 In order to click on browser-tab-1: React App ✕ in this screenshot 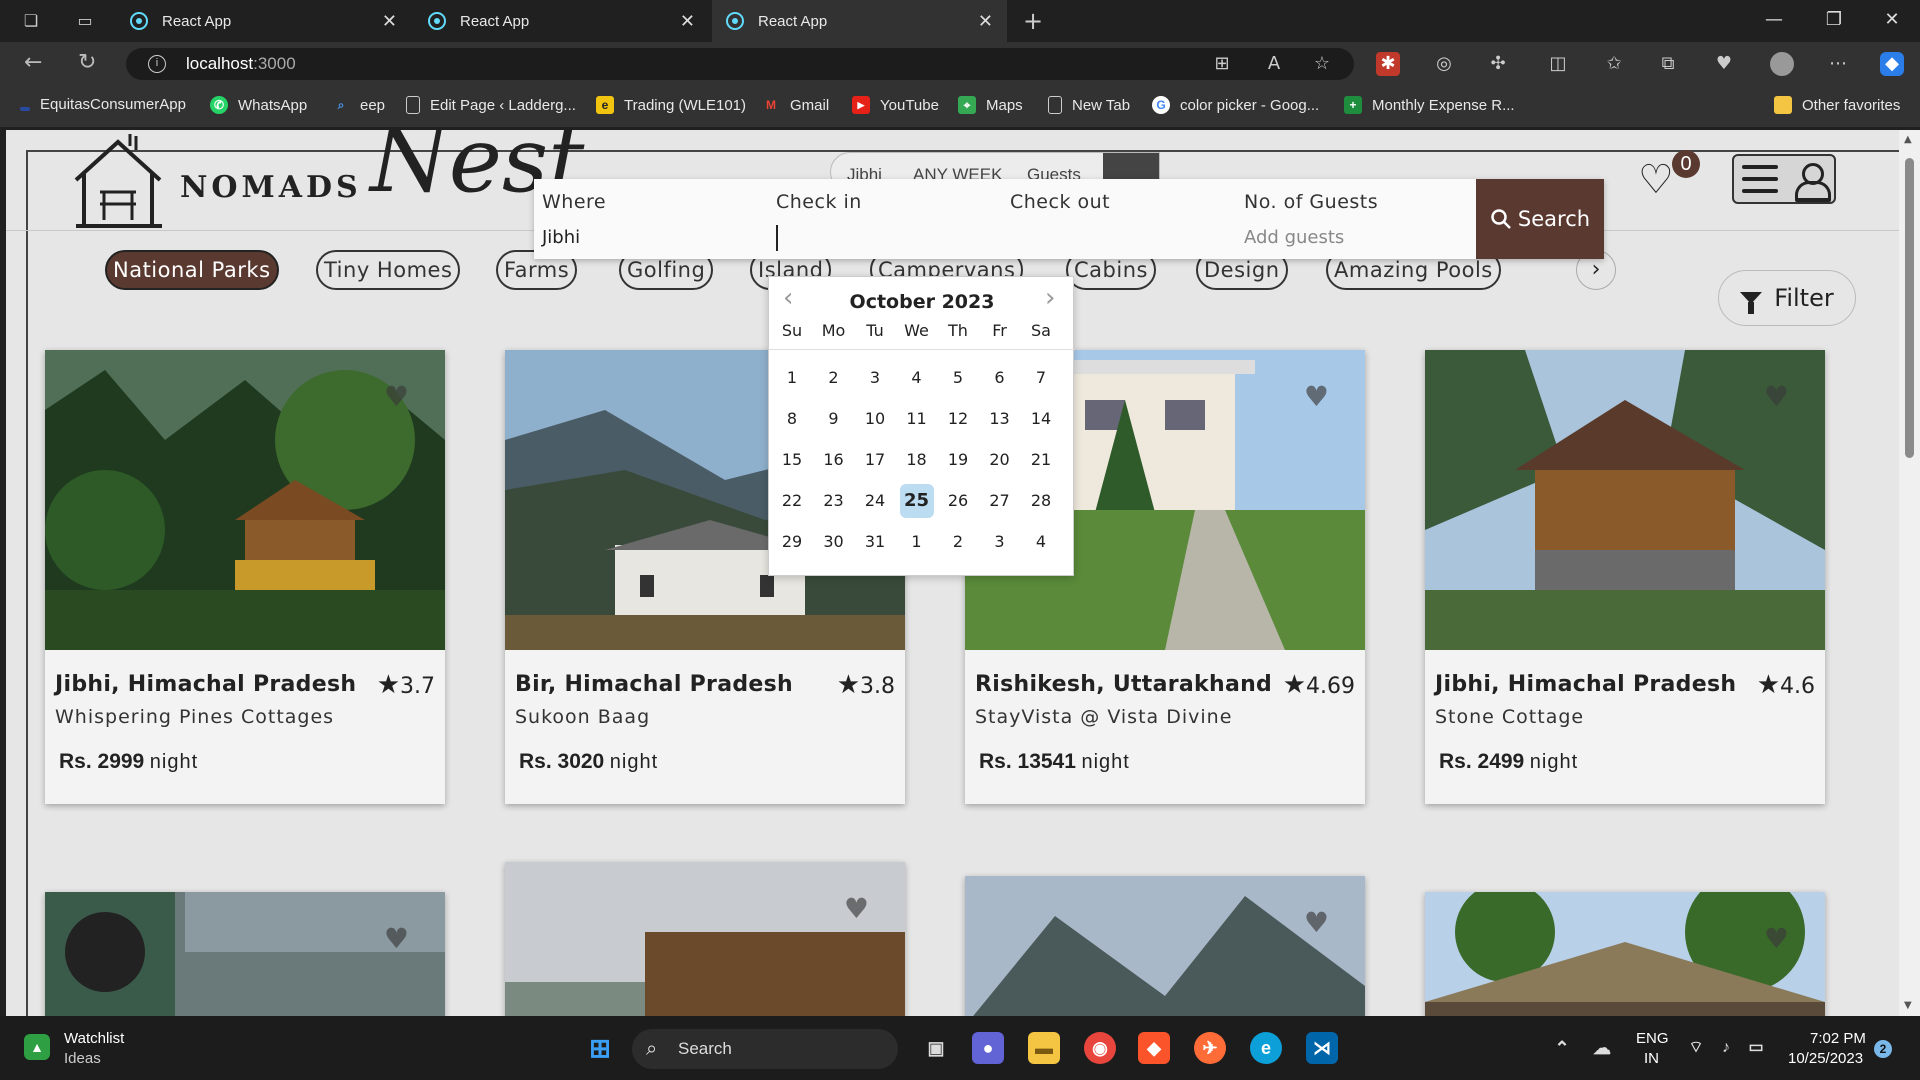, I will do `click(263, 21)`.